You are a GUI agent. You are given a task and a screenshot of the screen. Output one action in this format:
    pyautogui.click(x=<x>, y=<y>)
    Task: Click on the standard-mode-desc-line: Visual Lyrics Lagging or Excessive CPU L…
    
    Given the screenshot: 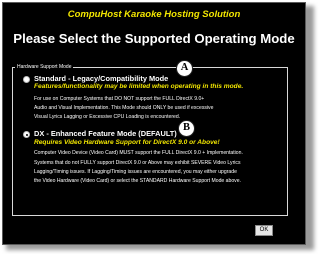 What is the action you would take?
    pyautogui.click(x=107, y=117)
    